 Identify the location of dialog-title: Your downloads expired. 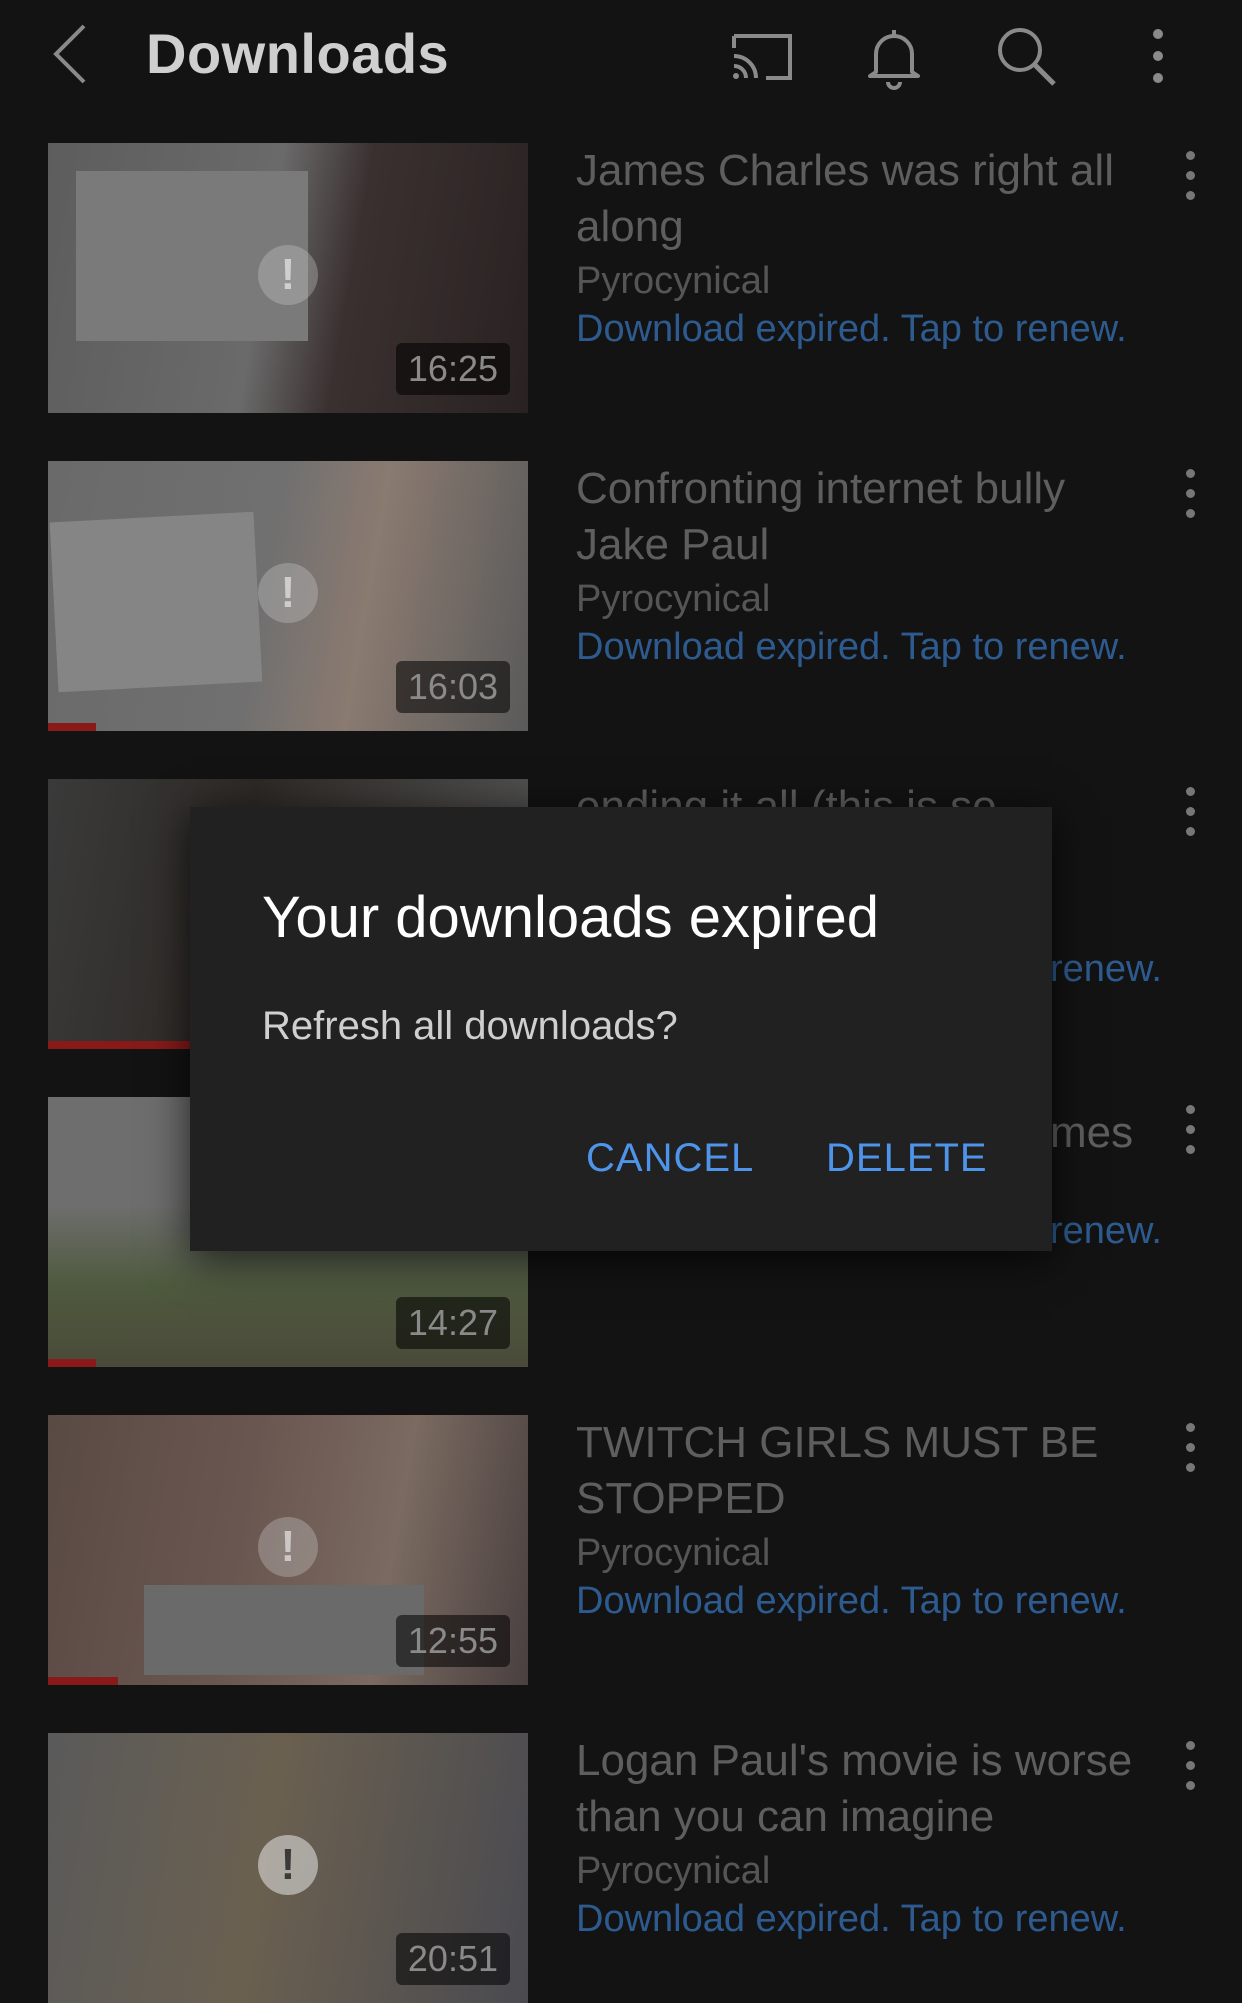
(570, 917).